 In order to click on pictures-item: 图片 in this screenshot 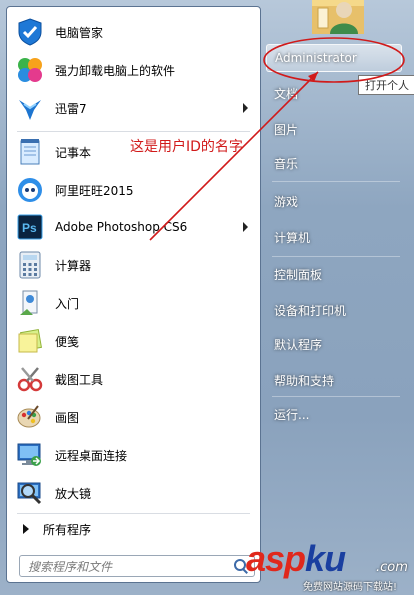, I will do `click(334, 129)`.